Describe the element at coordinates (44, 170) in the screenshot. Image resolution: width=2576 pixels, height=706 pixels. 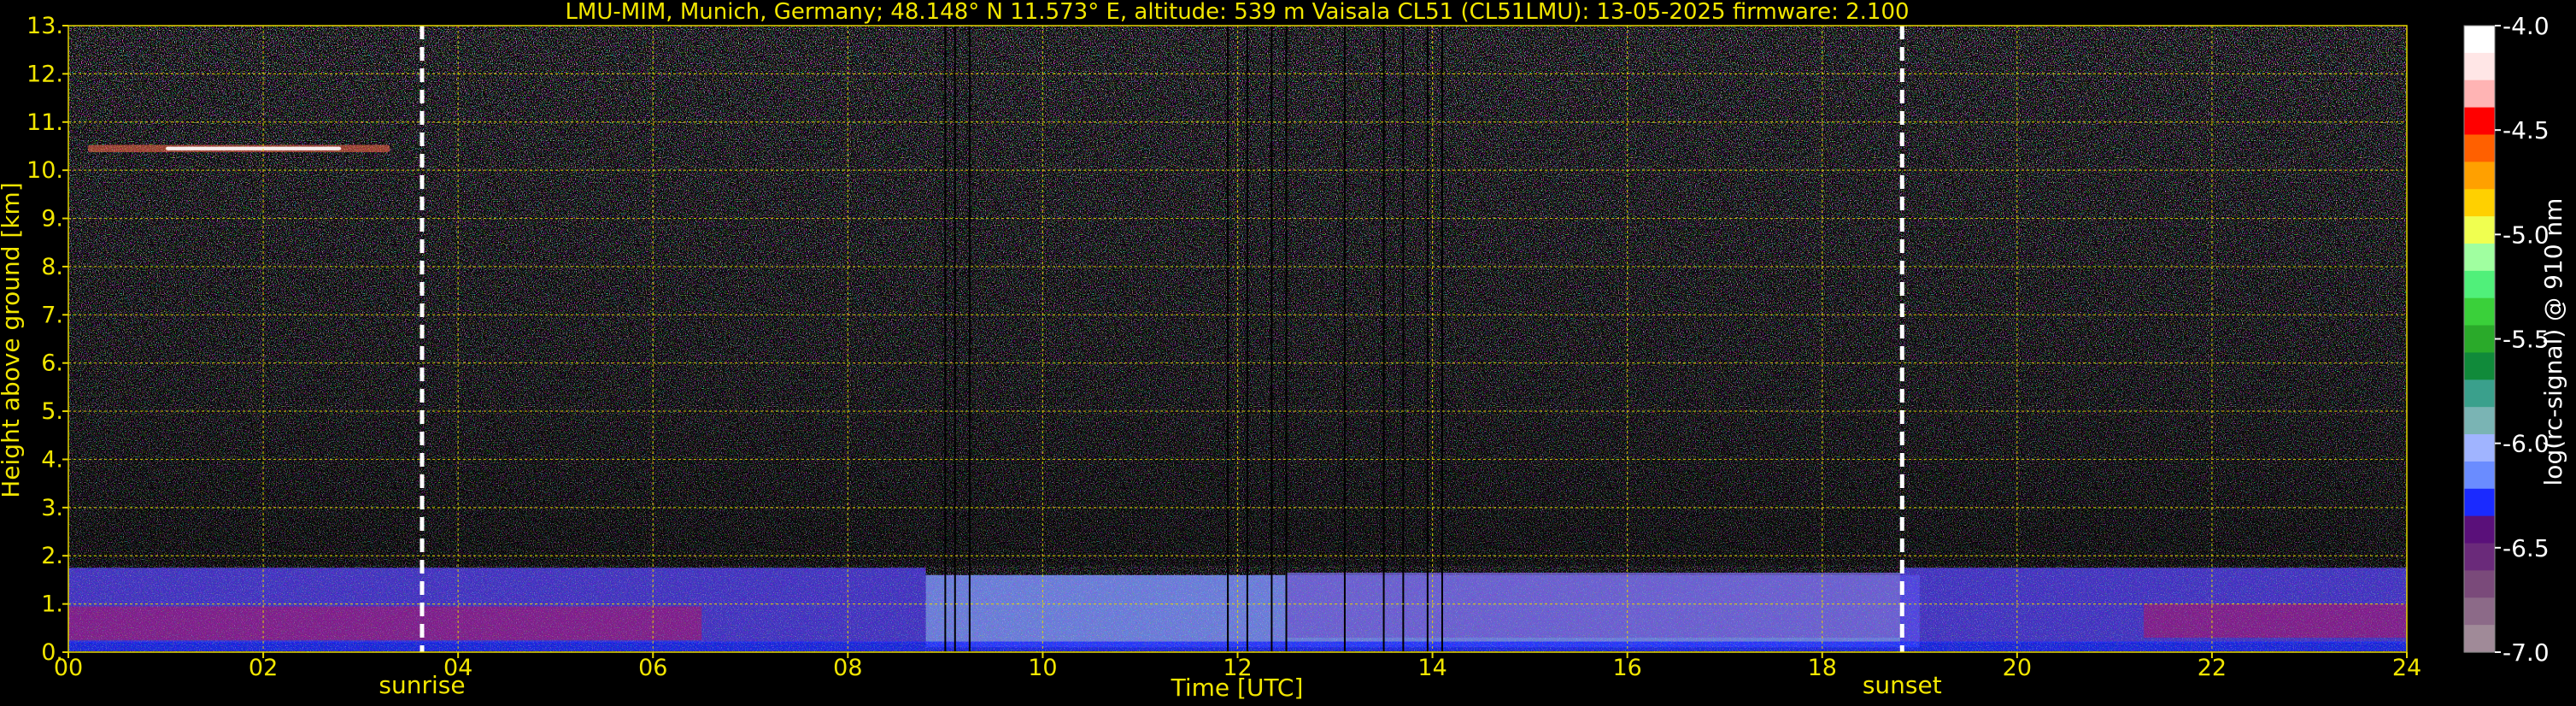
I see `y-tick-label: 10.` at that location.